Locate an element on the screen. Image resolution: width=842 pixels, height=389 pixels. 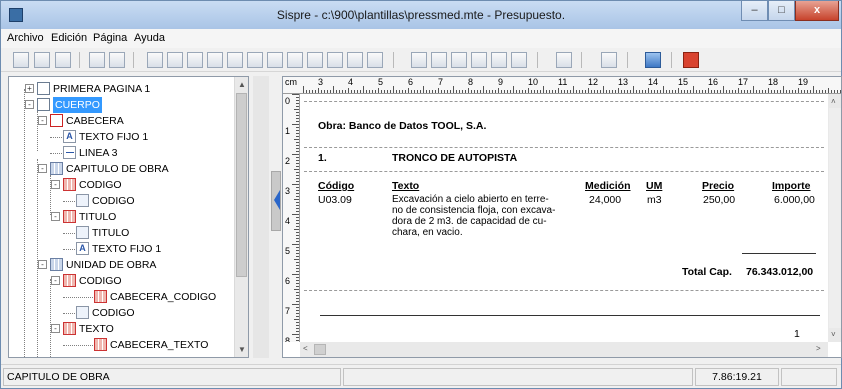
ruler-number: 18 is located at coordinates (773, 82).